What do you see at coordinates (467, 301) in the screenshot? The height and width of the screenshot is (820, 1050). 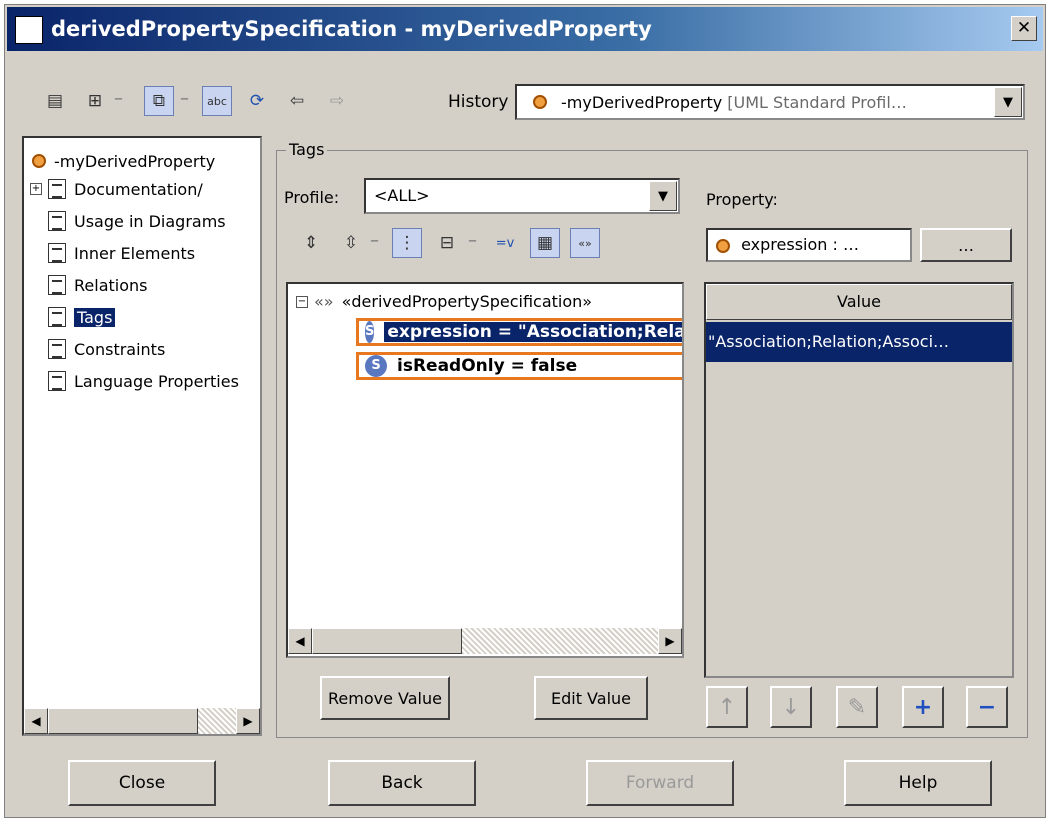 I see `stereotype-label: «derivedPropertySpecification»` at bounding box center [467, 301].